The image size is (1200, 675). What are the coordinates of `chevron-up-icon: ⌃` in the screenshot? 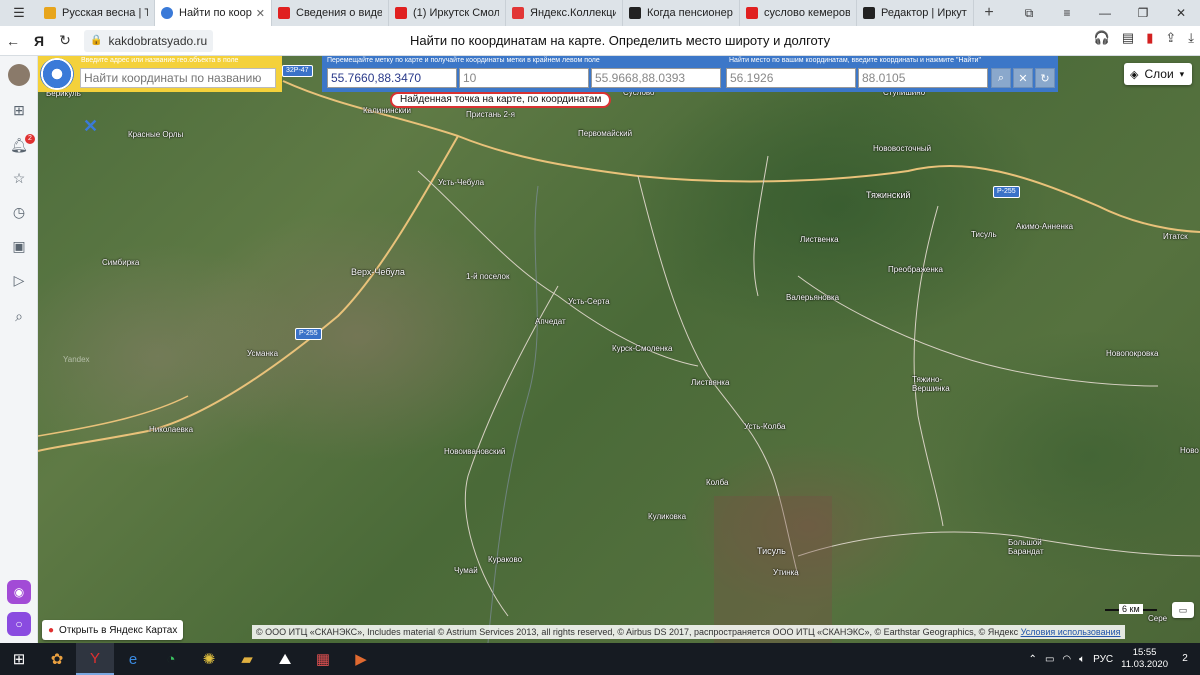 It's located at (1033, 659).